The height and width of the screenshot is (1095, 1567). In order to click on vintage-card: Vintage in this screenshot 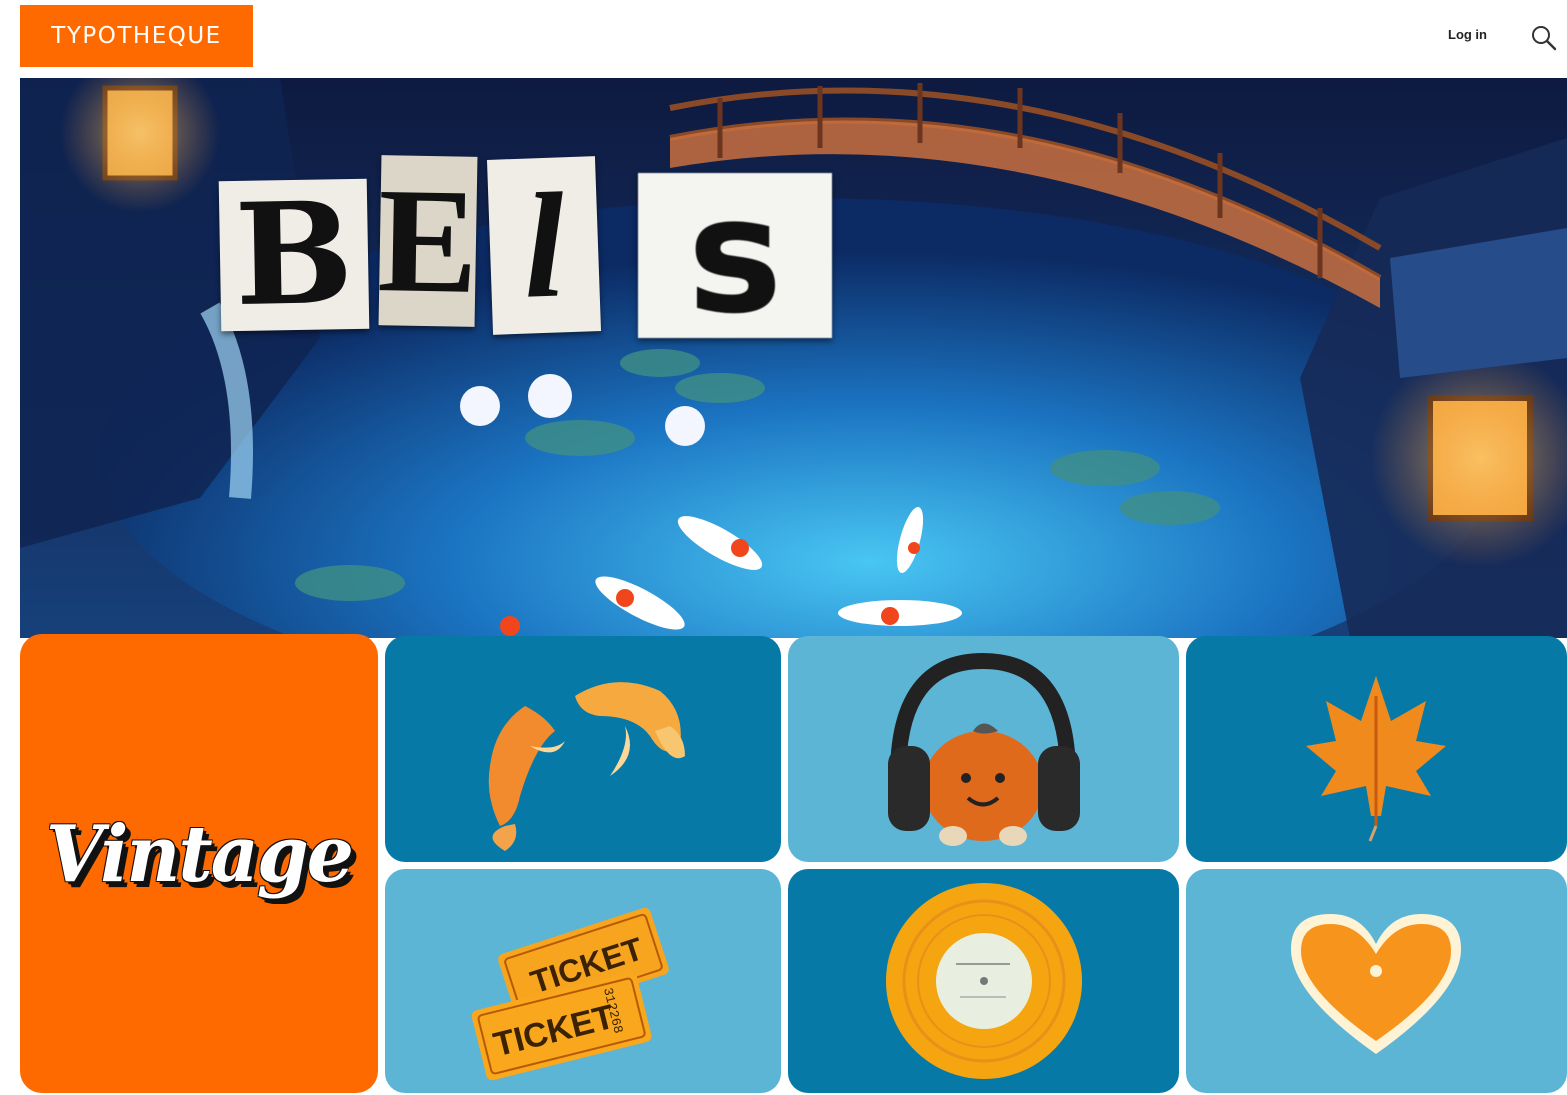, I will do `click(199, 863)`.